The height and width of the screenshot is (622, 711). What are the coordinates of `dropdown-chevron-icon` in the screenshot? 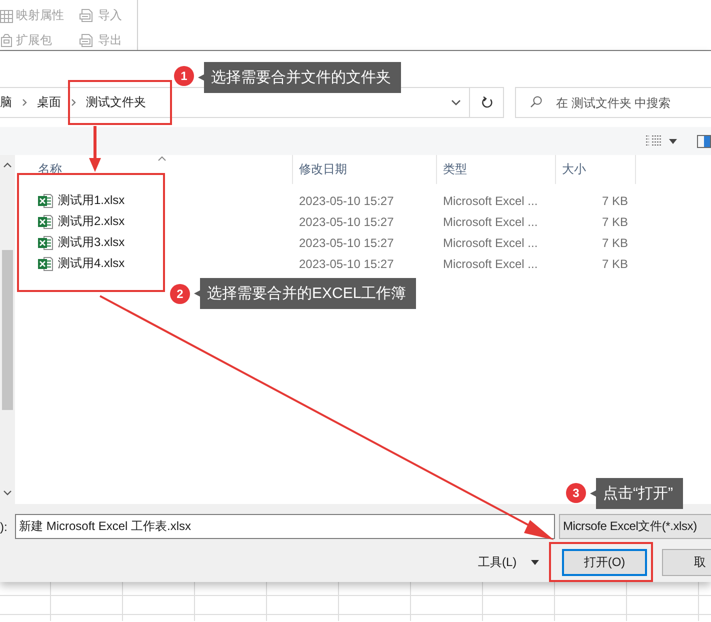 It's located at (456, 102).